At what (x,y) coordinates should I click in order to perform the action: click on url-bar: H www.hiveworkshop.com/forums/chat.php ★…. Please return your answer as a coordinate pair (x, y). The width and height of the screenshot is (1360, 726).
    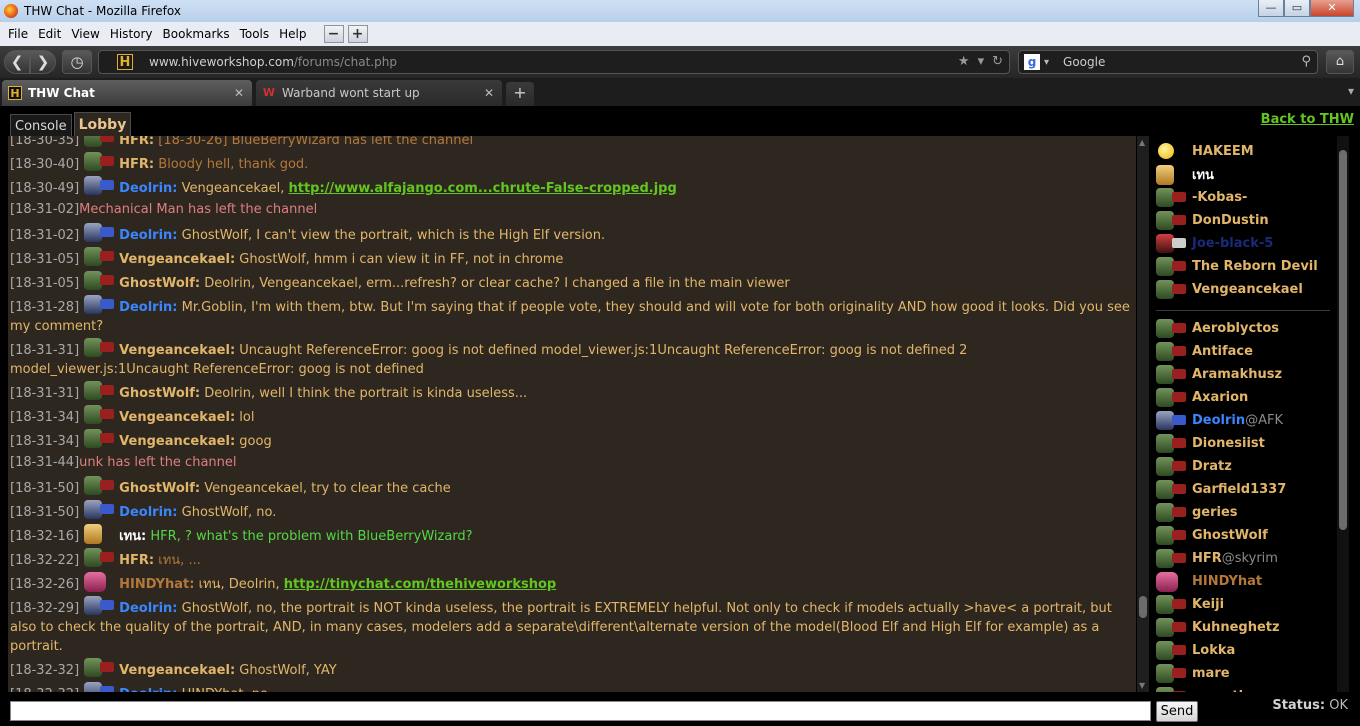
    Looking at the image, I should click on (554, 62).